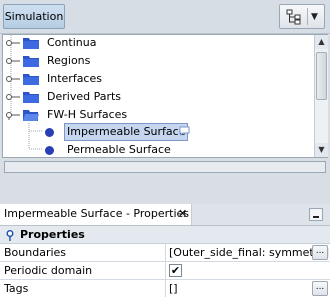 This screenshot has height=297, width=330. What do you see at coordinates (31, 115) in the screenshot?
I see `folder-open-icon` at bounding box center [31, 115].